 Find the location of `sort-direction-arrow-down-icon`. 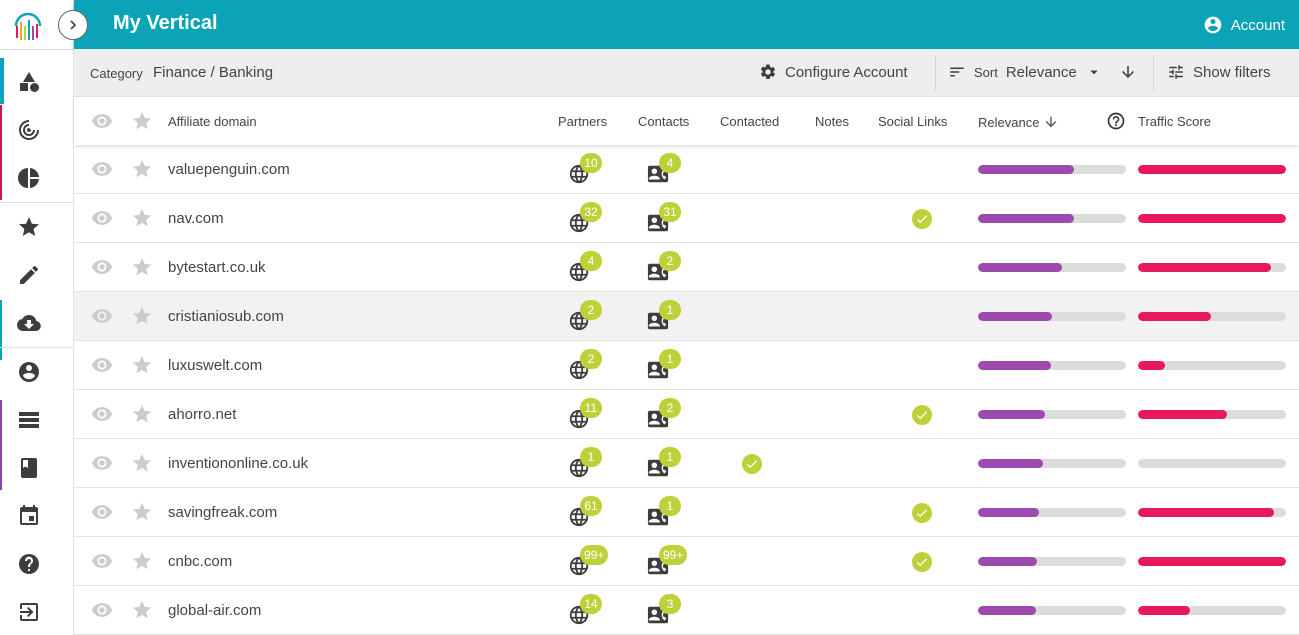

sort-direction-arrow-down-icon is located at coordinates (1128, 72).